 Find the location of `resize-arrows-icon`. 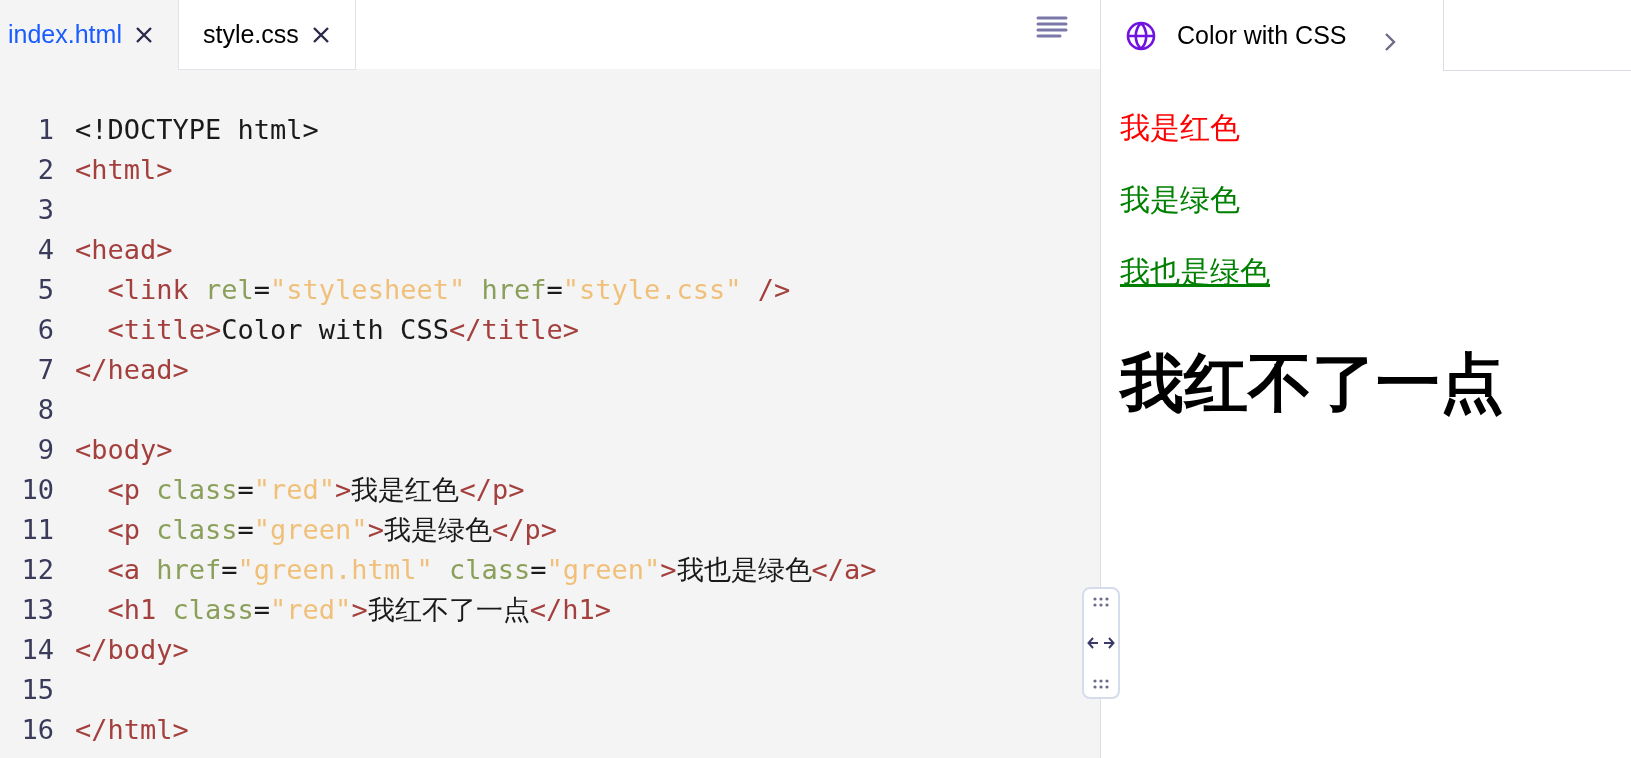

resize-arrows-icon is located at coordinates (1101, 643).